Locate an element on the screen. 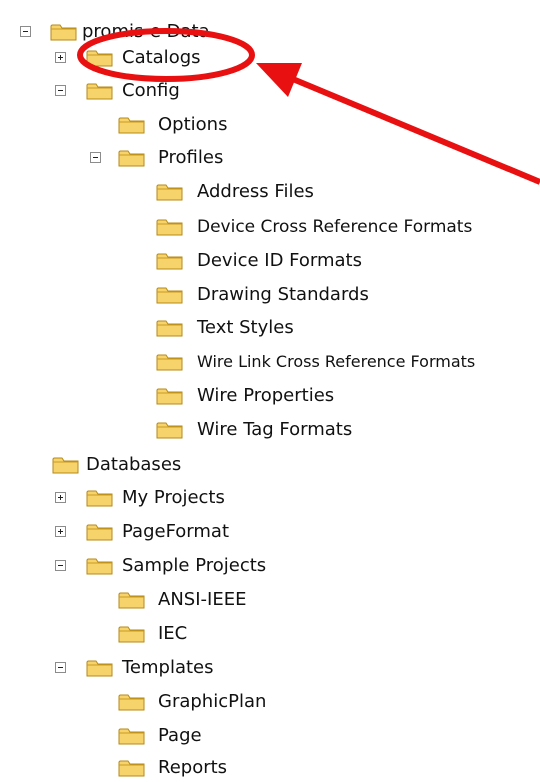  tree-node-drawing-standards: Drawing Standards is located at coordinates (270, 295).